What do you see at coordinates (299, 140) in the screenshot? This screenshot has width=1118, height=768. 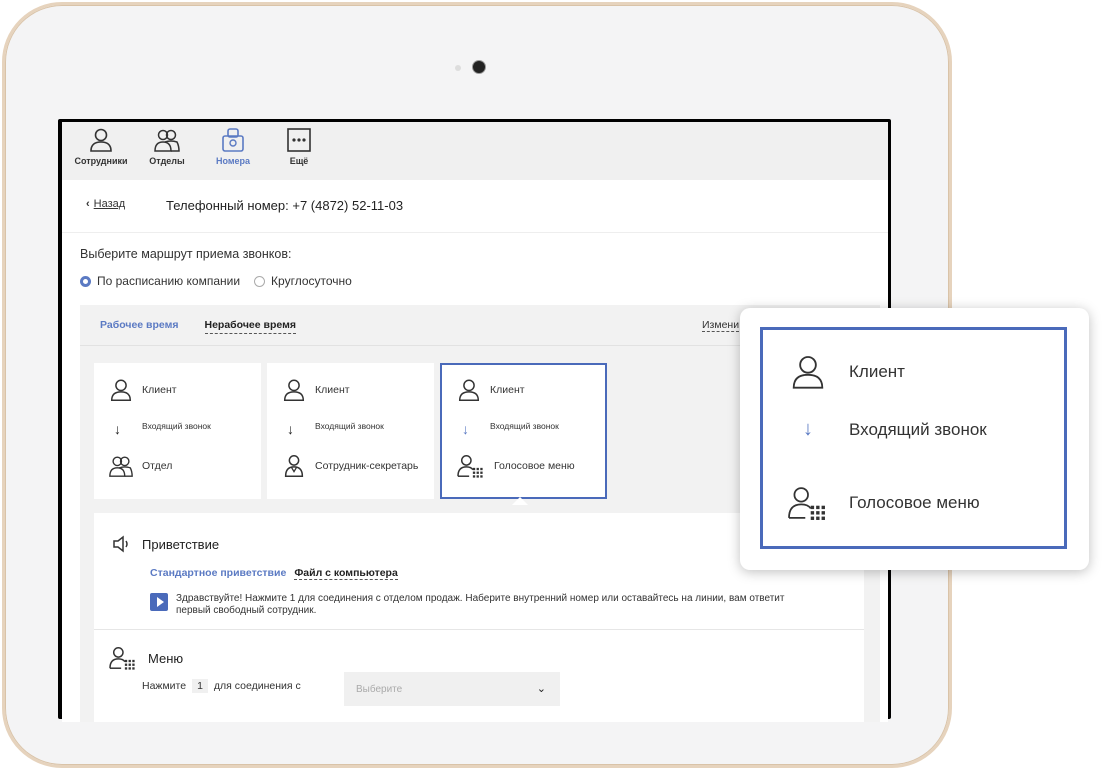 I see `more-icon` at bounding box center [299, 140].